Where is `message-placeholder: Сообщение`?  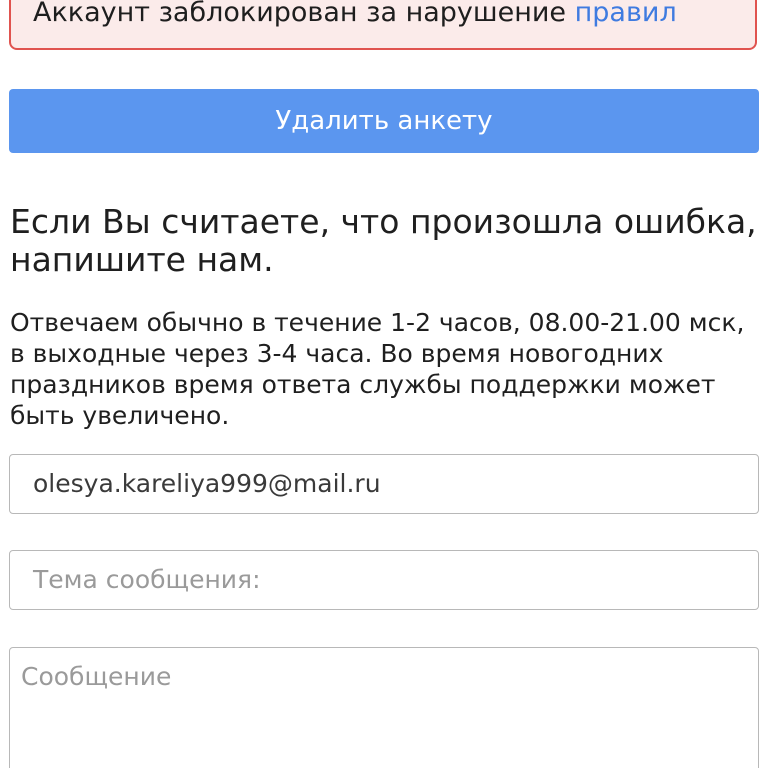
message-placeholder: Сообщение is located at coordinates (96, 676).